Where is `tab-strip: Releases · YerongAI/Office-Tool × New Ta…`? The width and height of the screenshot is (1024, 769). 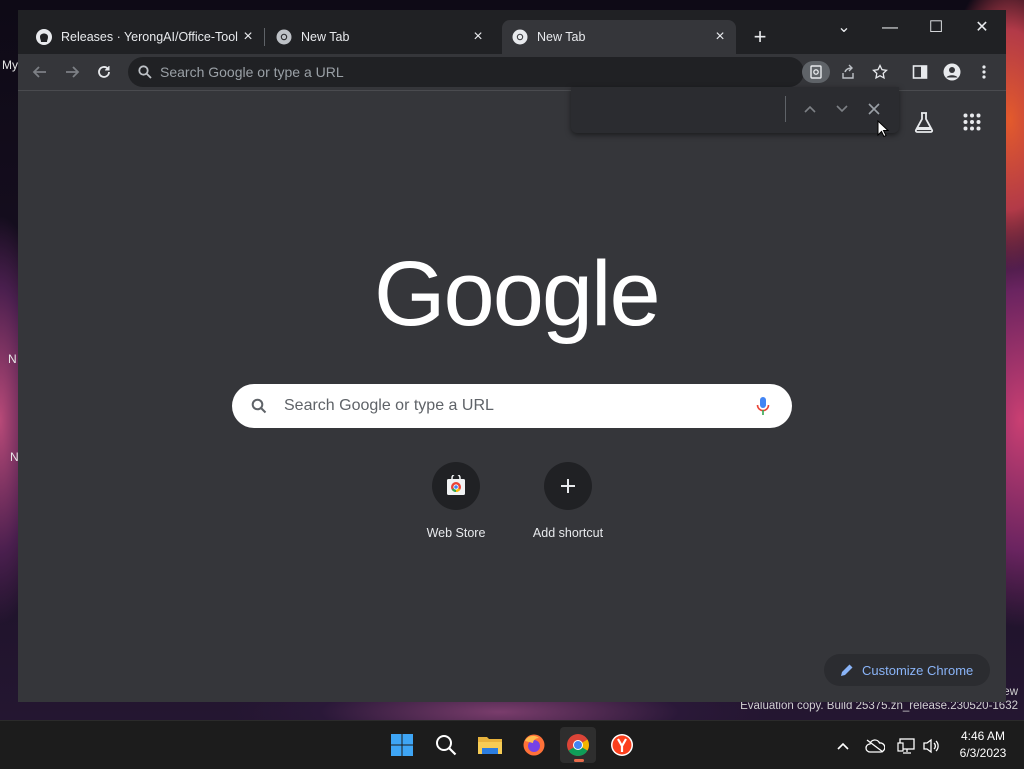
tab-strip: Releases · YerongAI/Office-Tool × New Ta… is located at coordinates (512, 32).